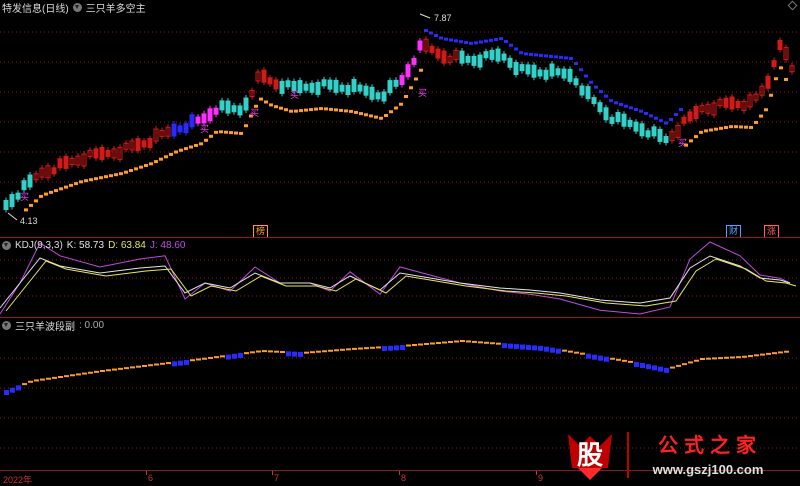  What do you see at coordinates (708, 469) in the screenshot?
I see `watermark-url: www.gszj100.com` at bounding box center [708, 469].